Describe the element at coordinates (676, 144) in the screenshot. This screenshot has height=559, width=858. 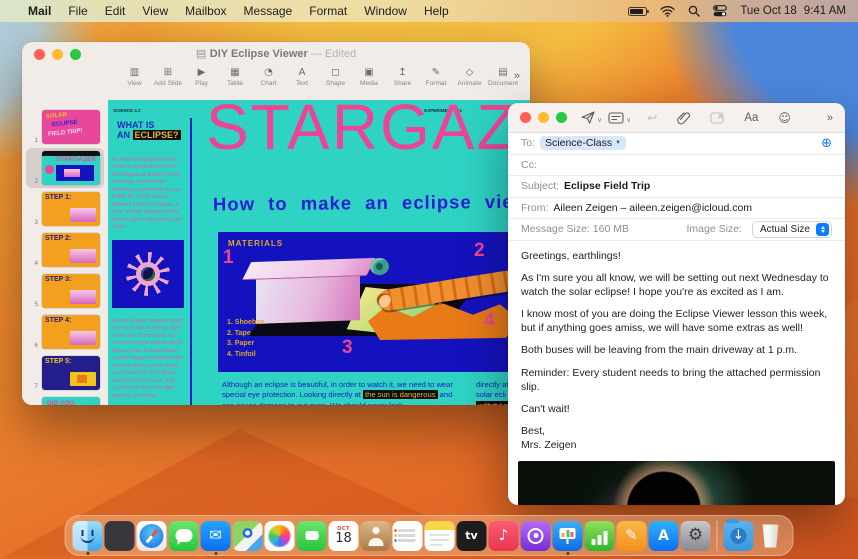
I see `to-field: To: Science-Class ▼ ⊕` at that location.